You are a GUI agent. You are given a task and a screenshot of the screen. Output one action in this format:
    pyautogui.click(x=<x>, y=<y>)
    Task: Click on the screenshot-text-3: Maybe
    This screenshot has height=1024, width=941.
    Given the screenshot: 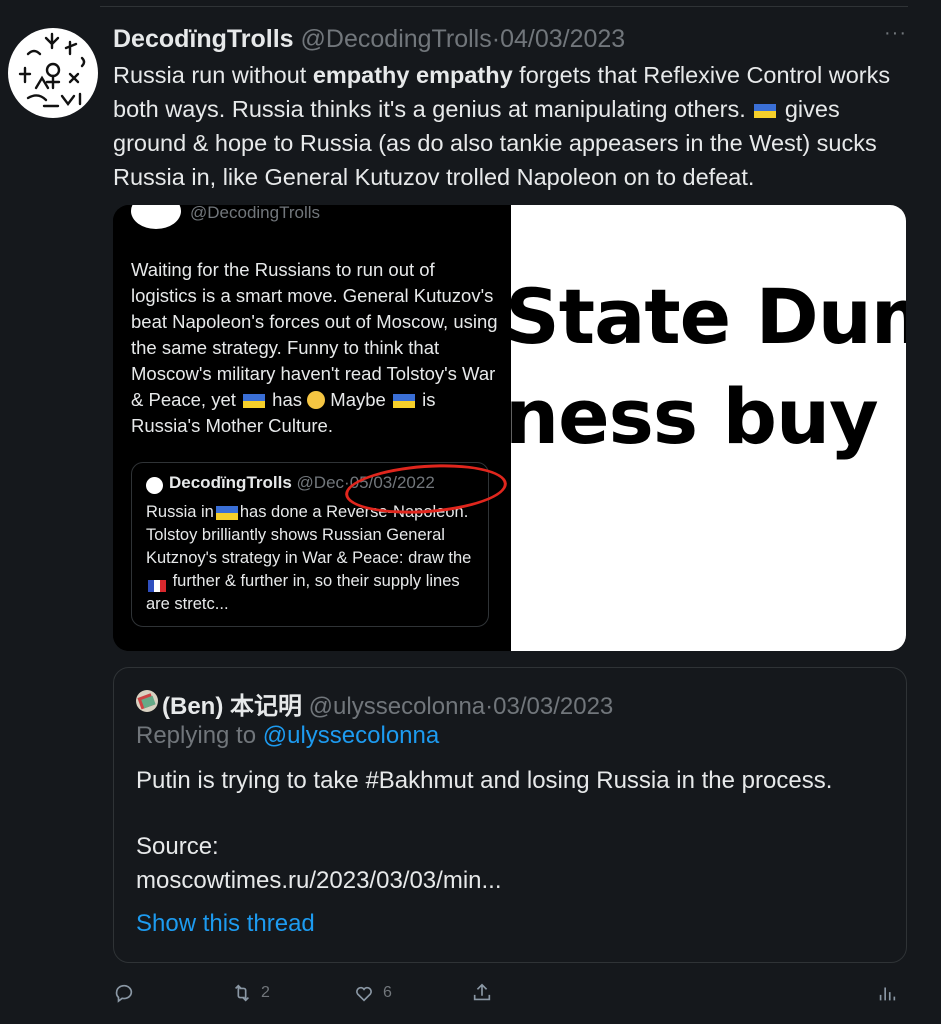 What is the action you would take?
    pyautogui.click(x=358, y=399)
    